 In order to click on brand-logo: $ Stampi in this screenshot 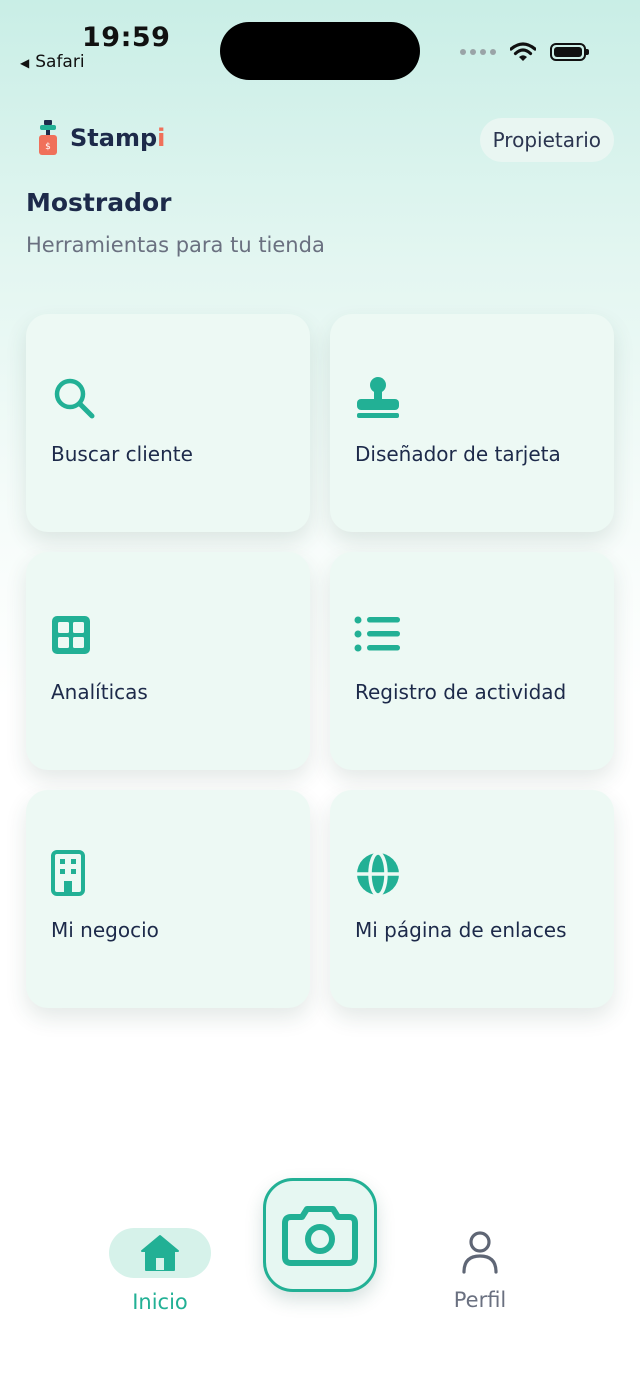, I will do `click(99, 138)`.